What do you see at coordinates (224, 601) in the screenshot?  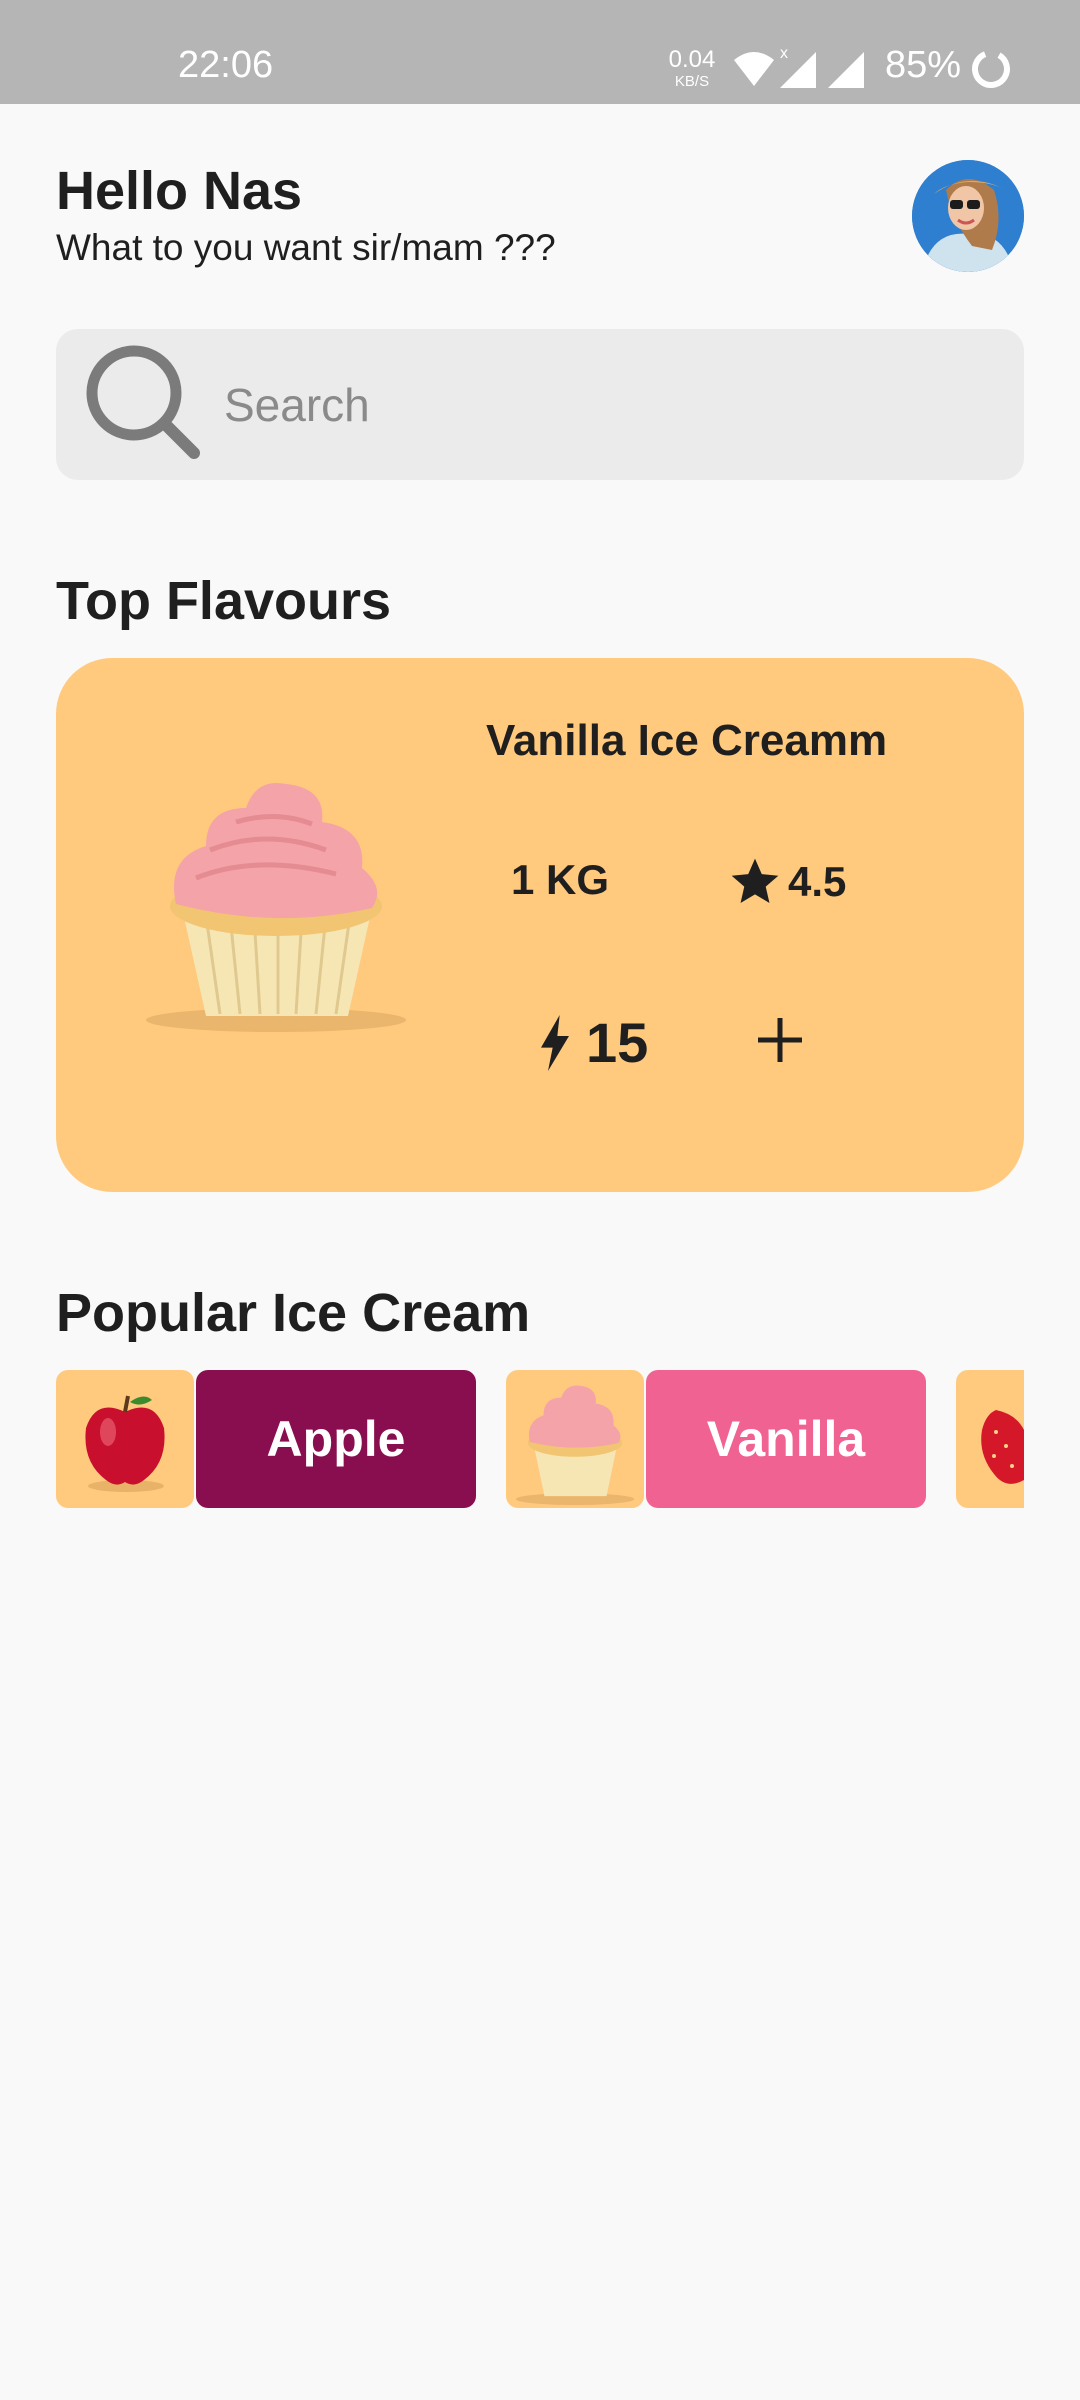 I see `top-flavours-title: Top Flavours` at bounding box center [224, 601].